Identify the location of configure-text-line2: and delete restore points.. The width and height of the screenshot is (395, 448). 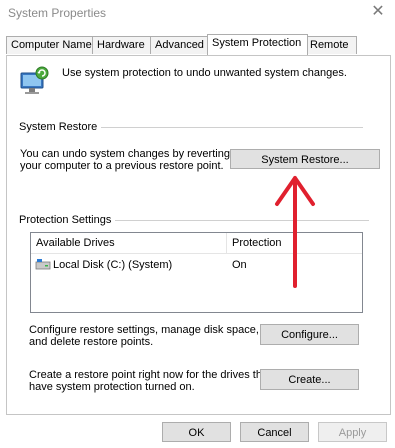
(91, 342).